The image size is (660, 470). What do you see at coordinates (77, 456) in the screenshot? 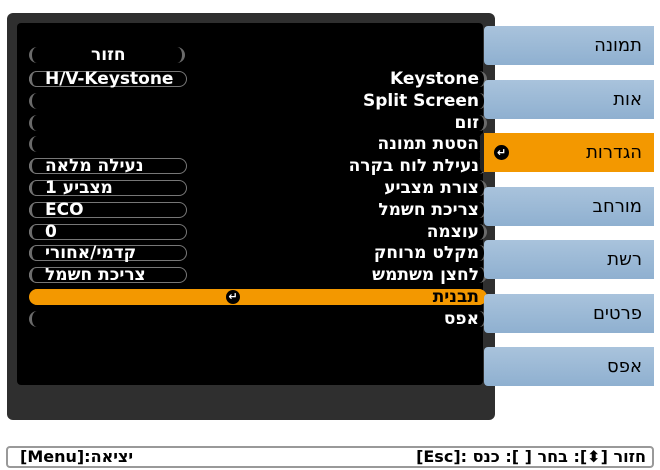
I see `help-exit-text: [Menu]:יציאה` at bounding box center [77, 456].